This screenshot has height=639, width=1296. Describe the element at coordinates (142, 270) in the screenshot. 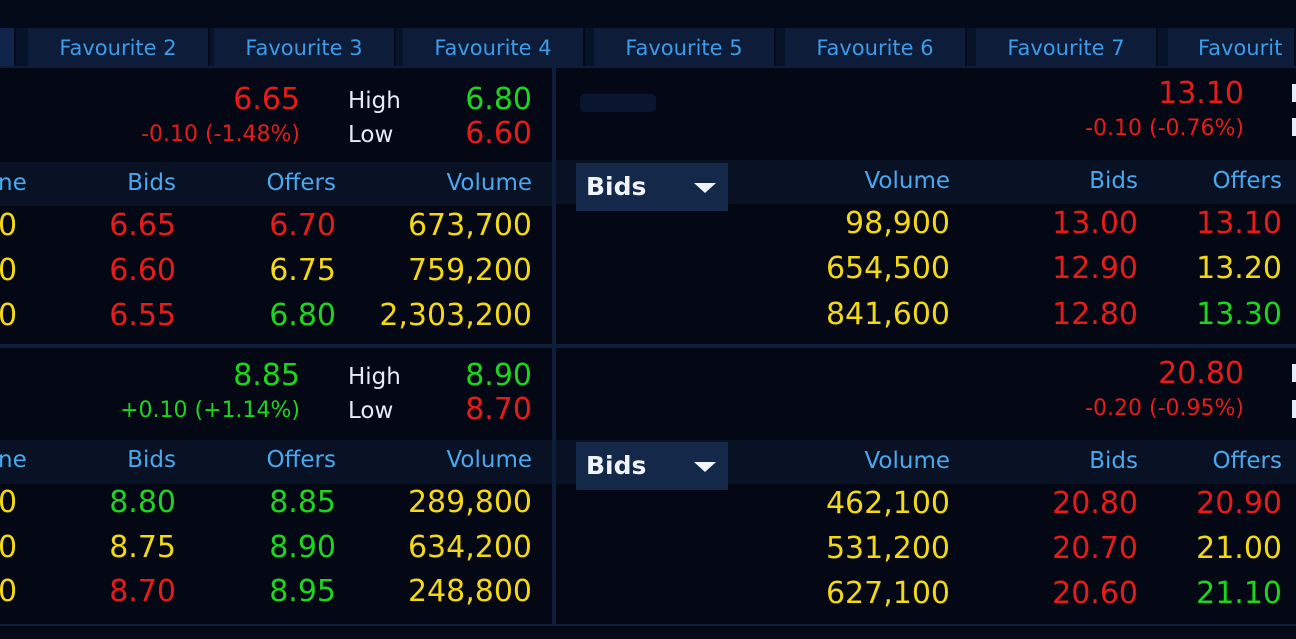

I see `cell-bid: 6.60` at that location.